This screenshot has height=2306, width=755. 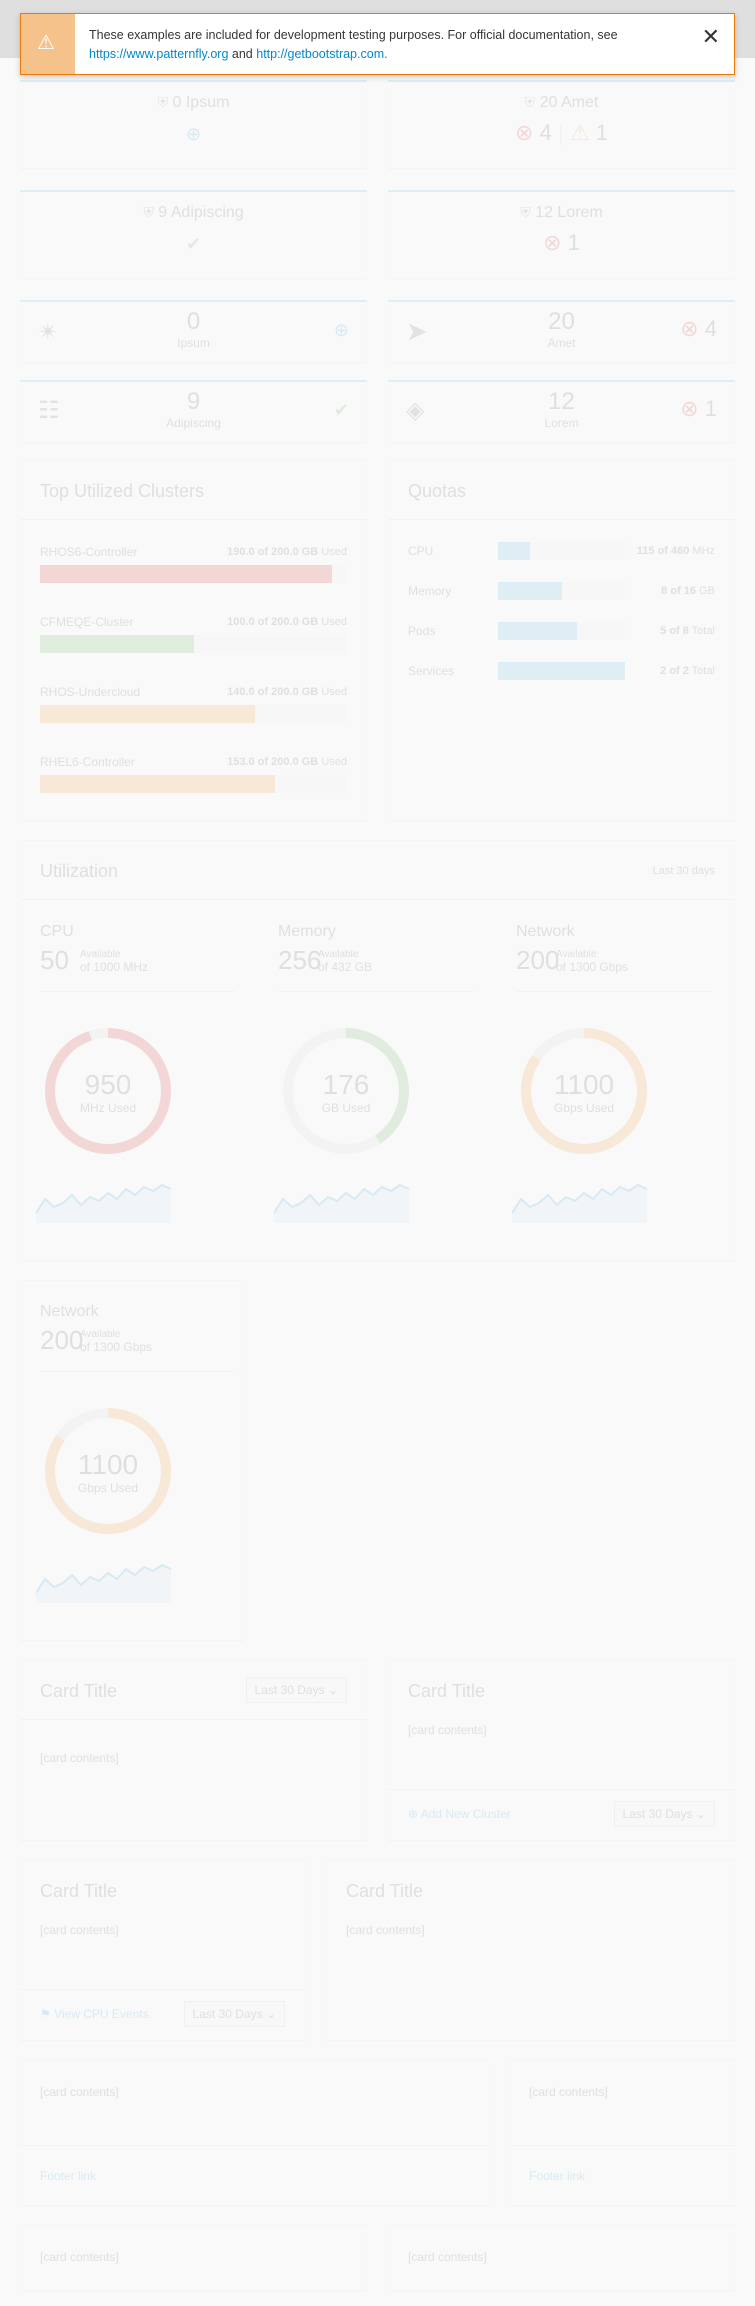 I want to click on donut-used-value: 176, so click(x=346, y=1084).